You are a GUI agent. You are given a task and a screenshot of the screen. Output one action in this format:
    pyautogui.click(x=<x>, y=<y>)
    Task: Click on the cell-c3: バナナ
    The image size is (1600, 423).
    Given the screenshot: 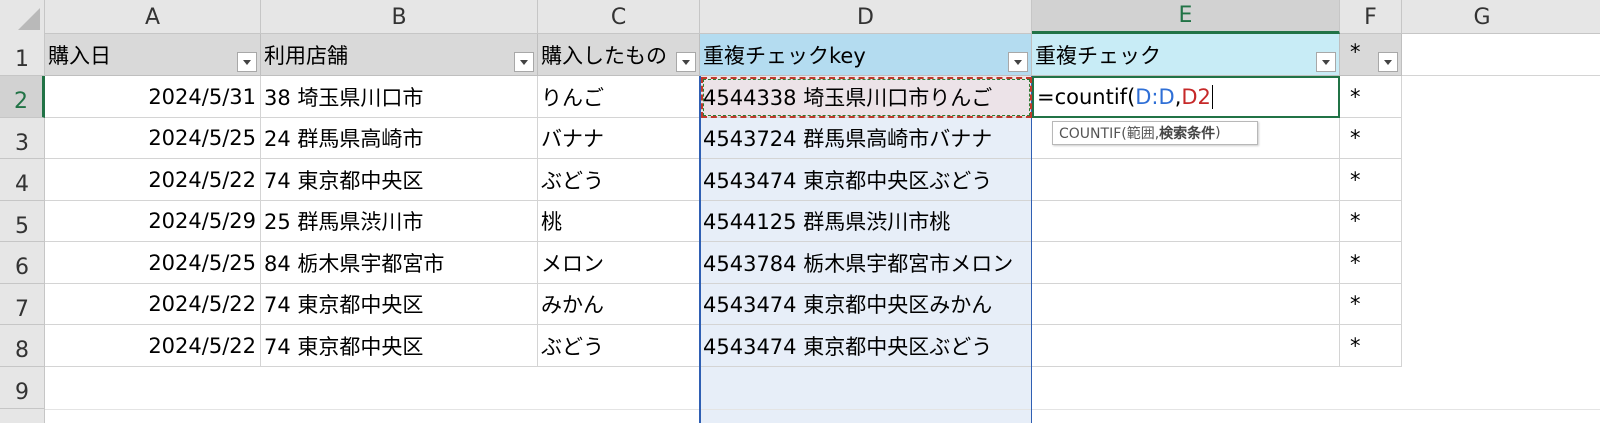 What is the action you would take?
    pyautogui.click(x=619, y=138)
    